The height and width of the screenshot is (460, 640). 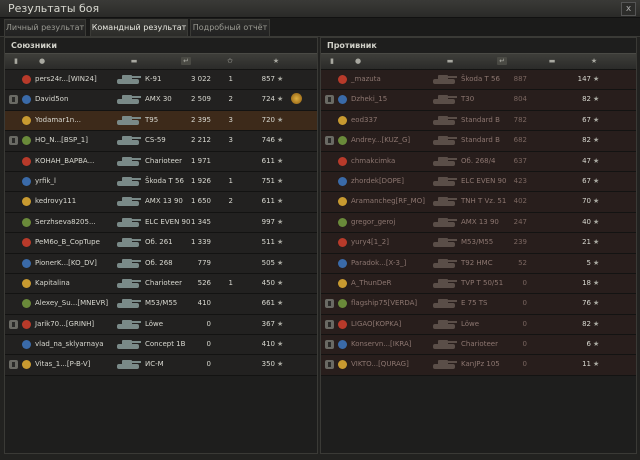 I want to click on table-row: pers24r...[WIN24] К-91 3 022 1 857 ★, so click(x=161, y=80).